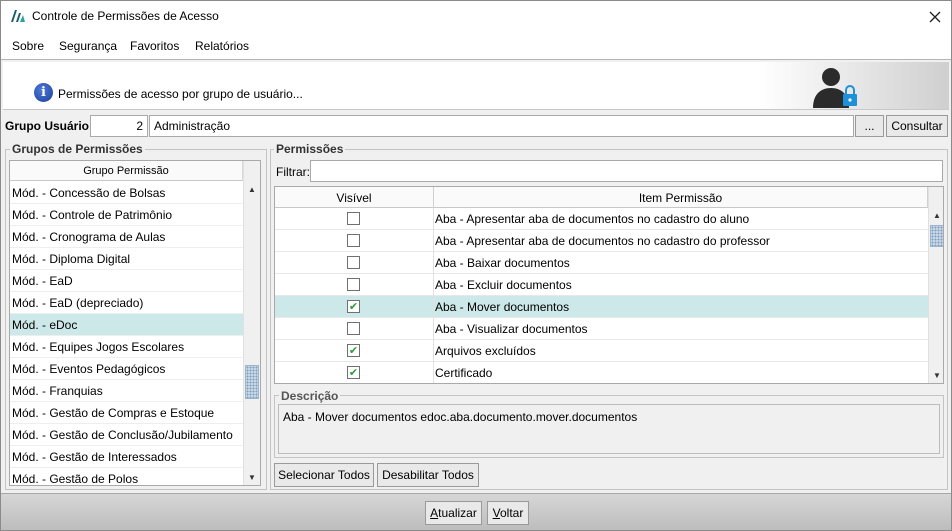  I want to click on grupo-list-item: Mód. - Equipes Jogos Escolares, so click(126, 347).